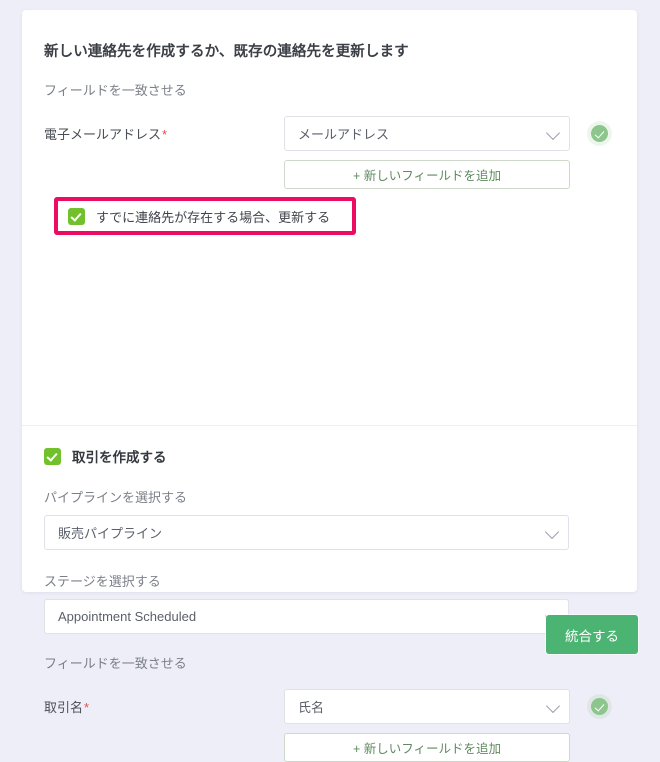 The width and height of the screenshot is (660, 762). I want to click on email-mapping-value: メールアドレス, so click(344, 134).